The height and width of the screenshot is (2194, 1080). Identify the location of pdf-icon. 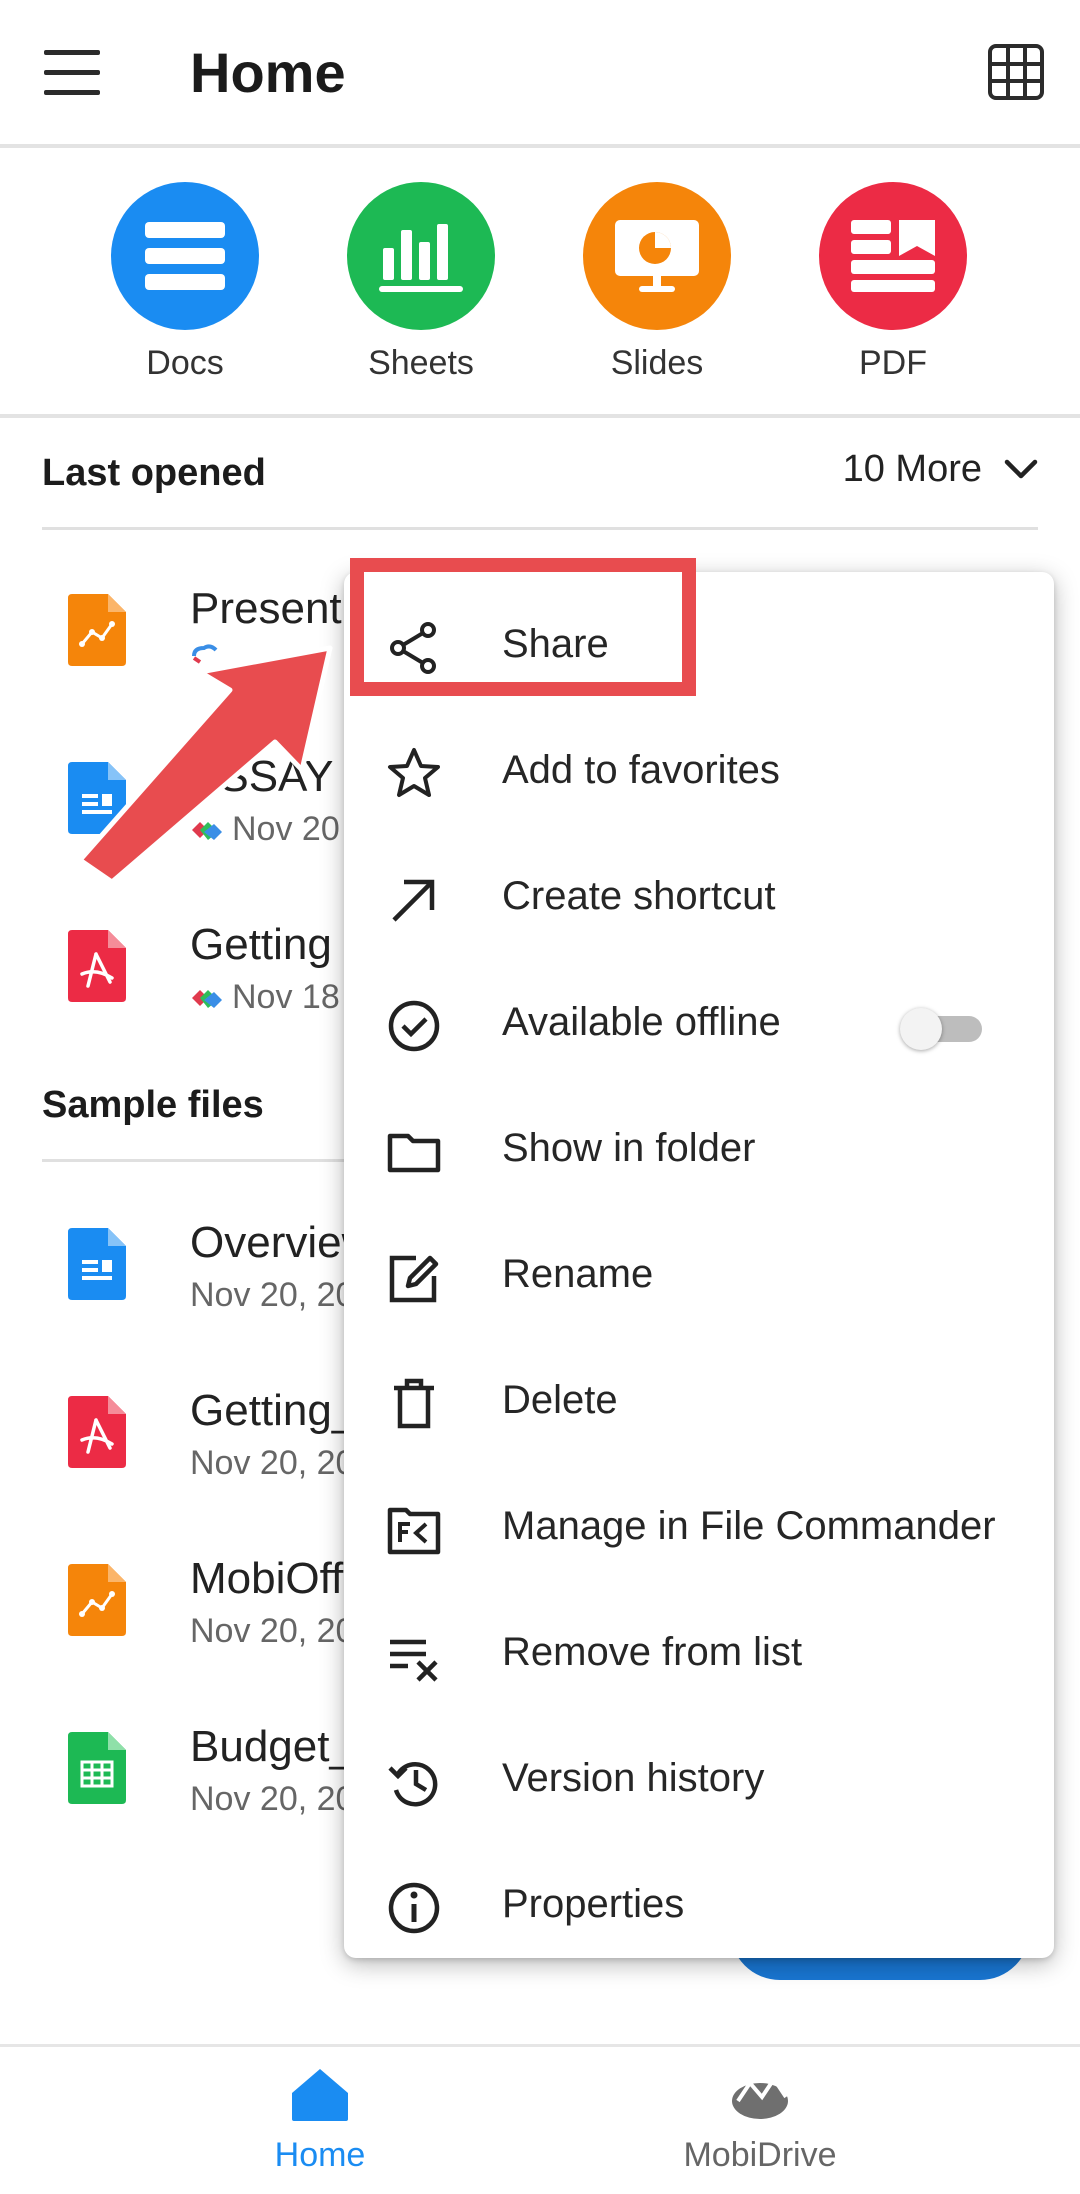
(893, 256).